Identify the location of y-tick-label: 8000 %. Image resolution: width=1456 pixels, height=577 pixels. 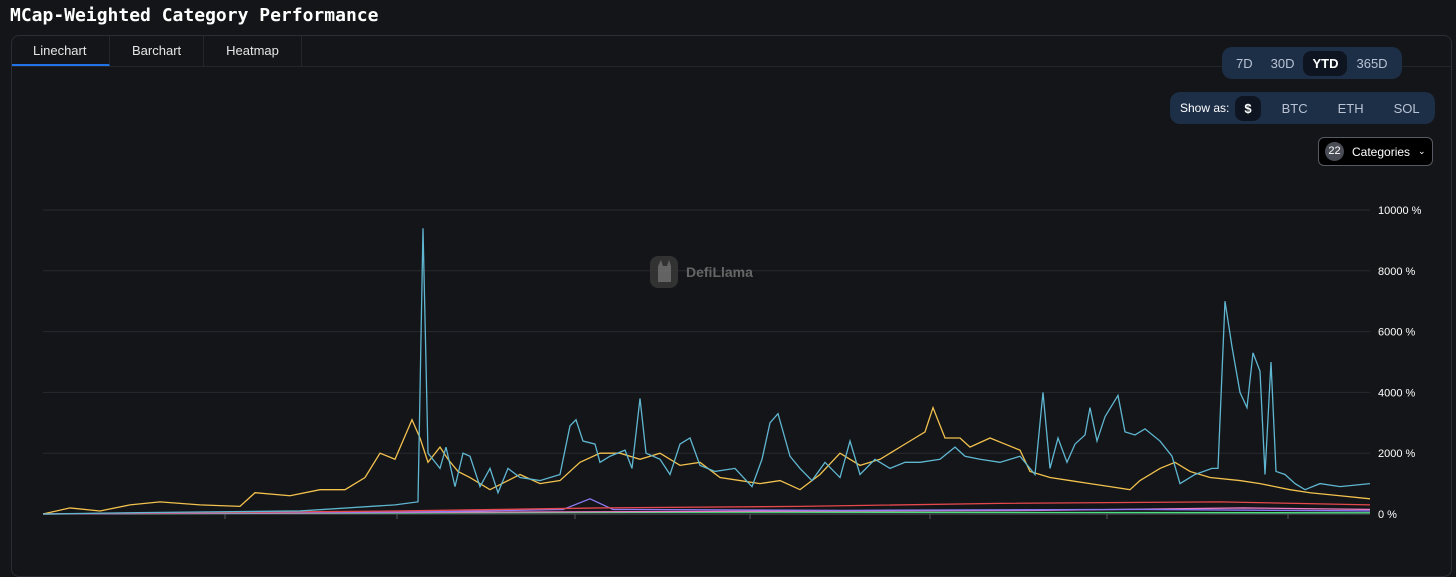
(1397, 272).